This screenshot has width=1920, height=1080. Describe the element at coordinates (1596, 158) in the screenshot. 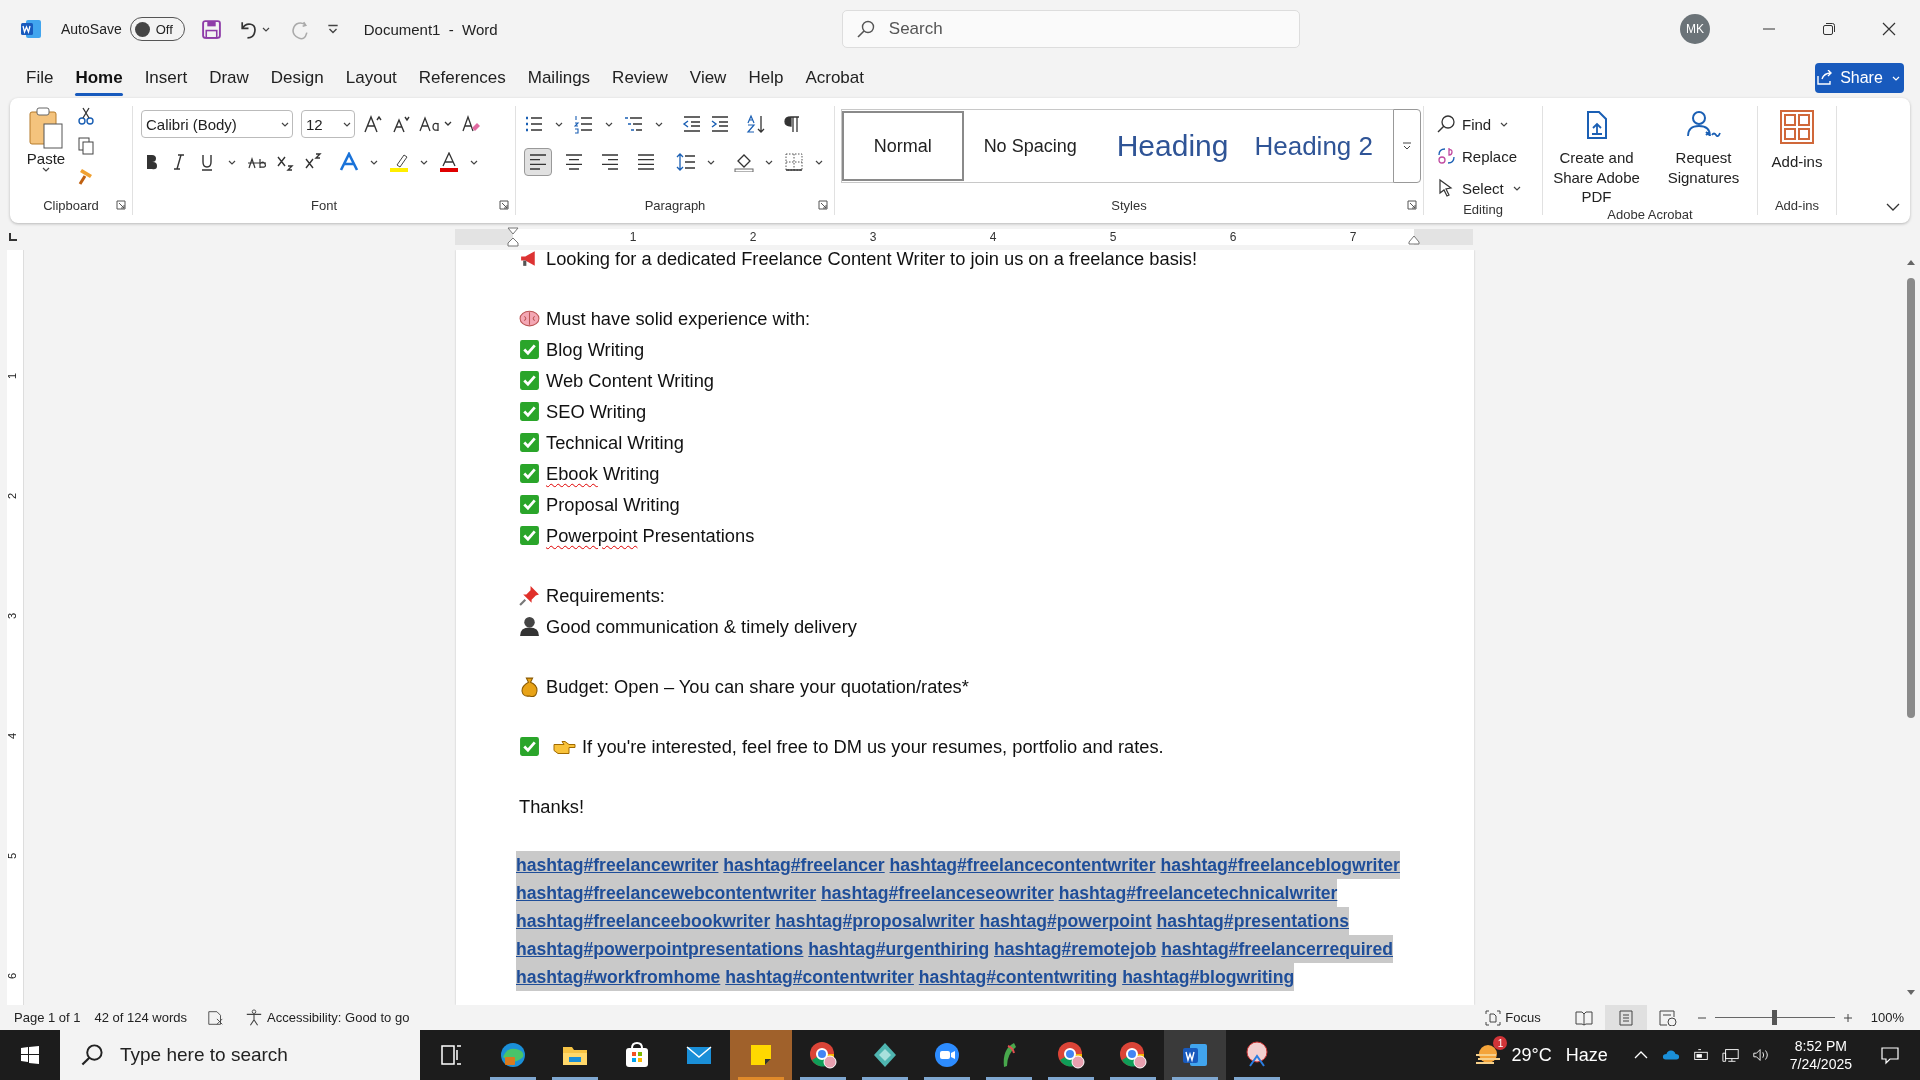

I see `acrobat-button: Create and Share Adobe PDF` at that location.